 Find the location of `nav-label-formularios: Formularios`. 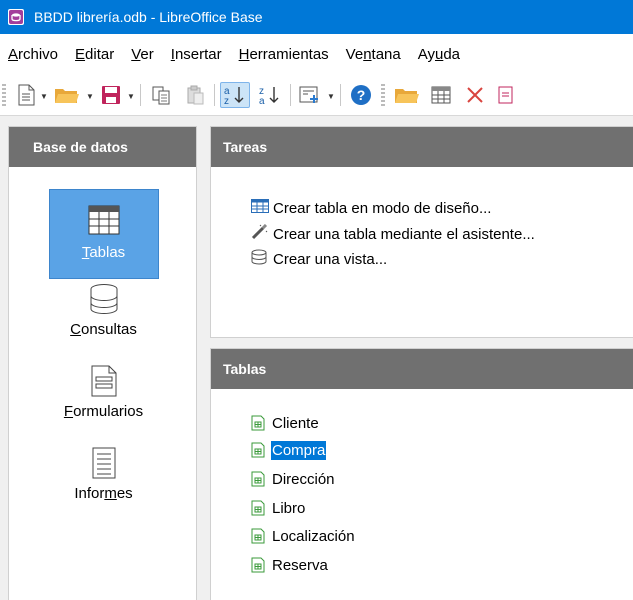

nav-label-formularios: Formularios is located at coordinates (103, 411).